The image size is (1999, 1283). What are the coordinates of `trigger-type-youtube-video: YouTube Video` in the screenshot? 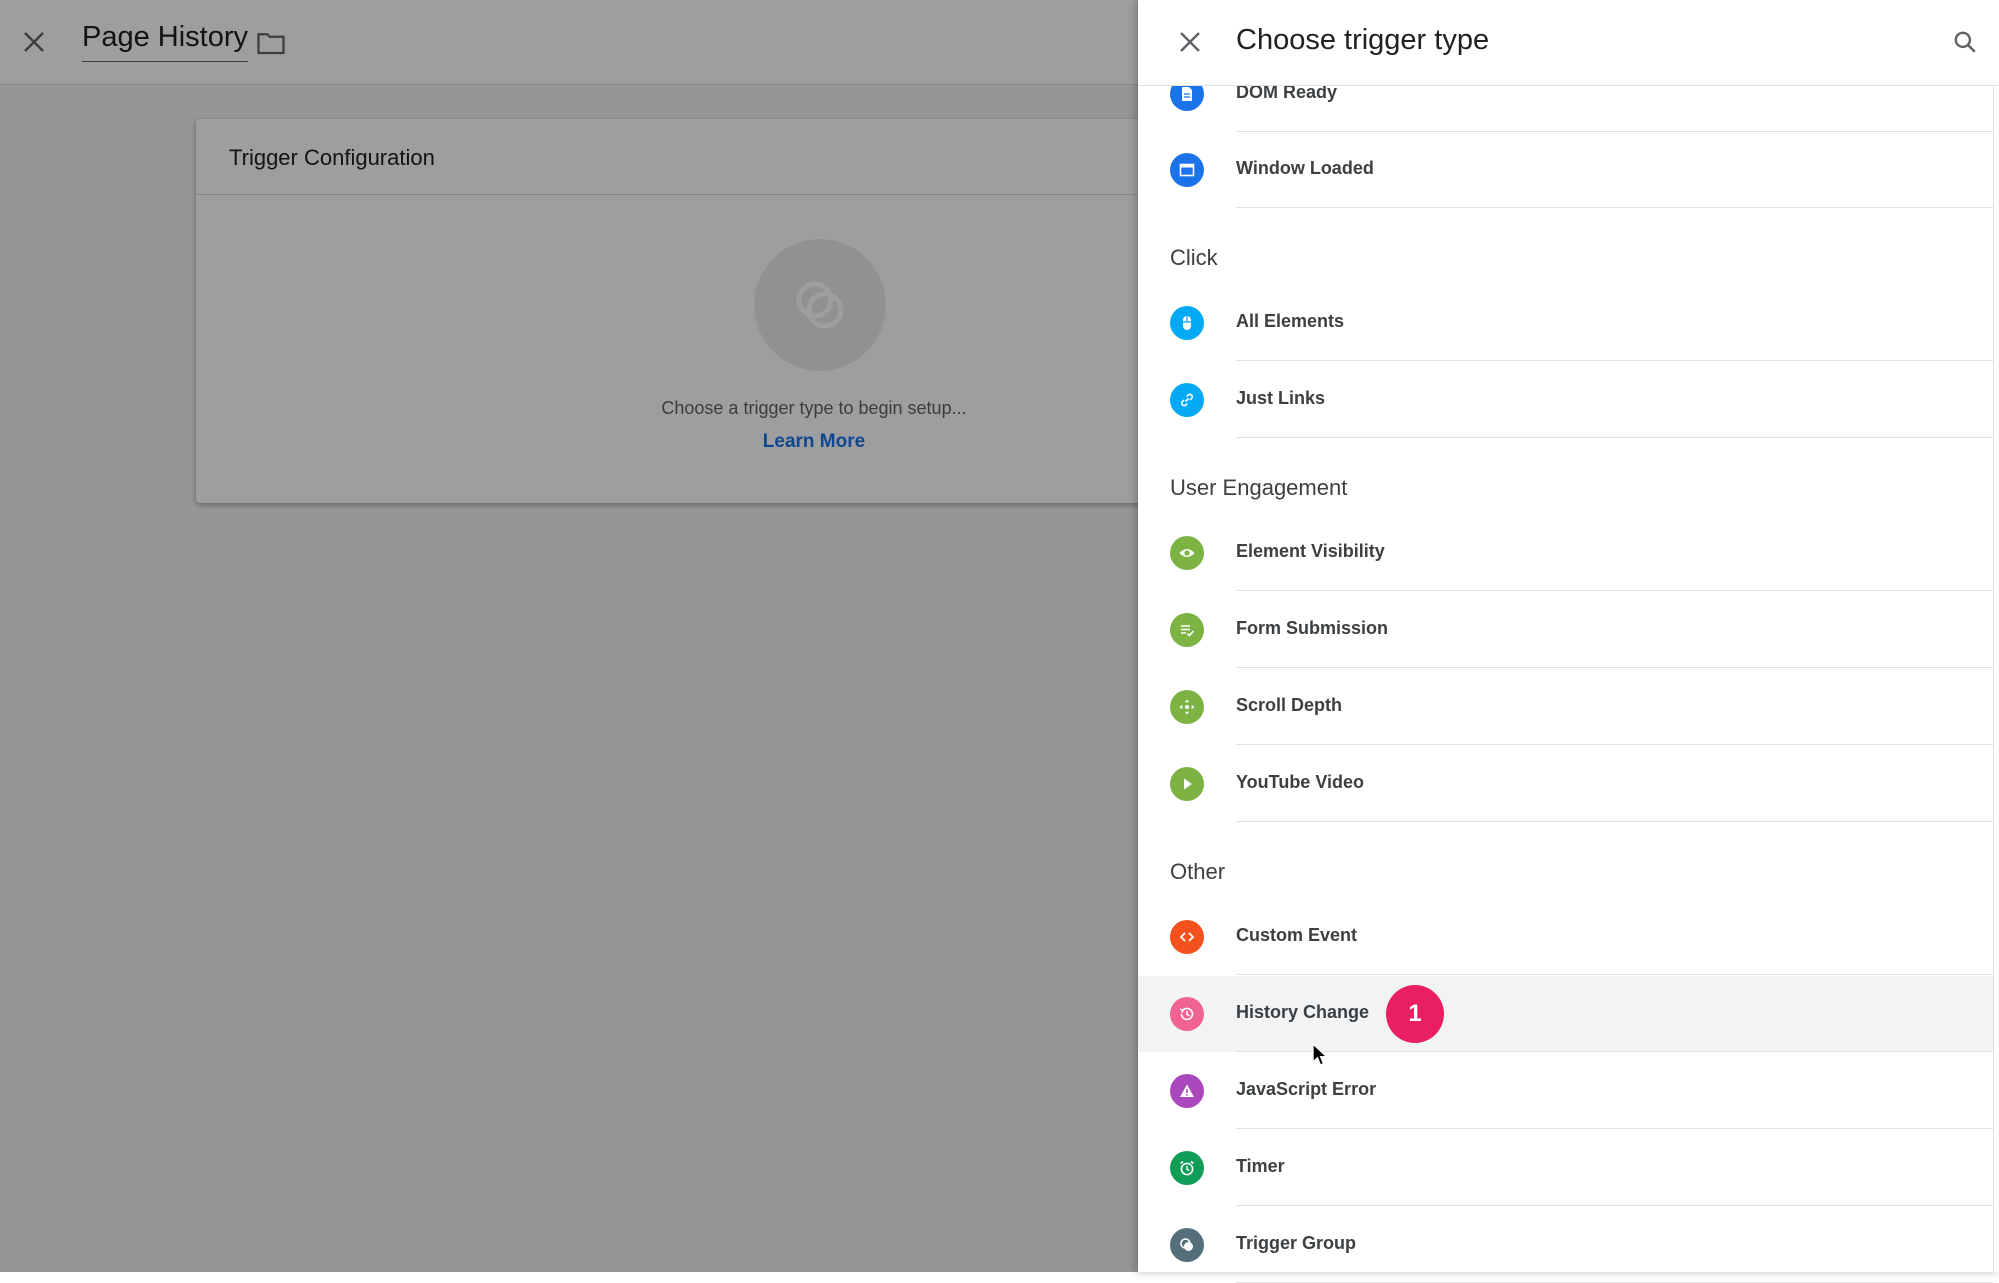 It's located at (1565, 784).